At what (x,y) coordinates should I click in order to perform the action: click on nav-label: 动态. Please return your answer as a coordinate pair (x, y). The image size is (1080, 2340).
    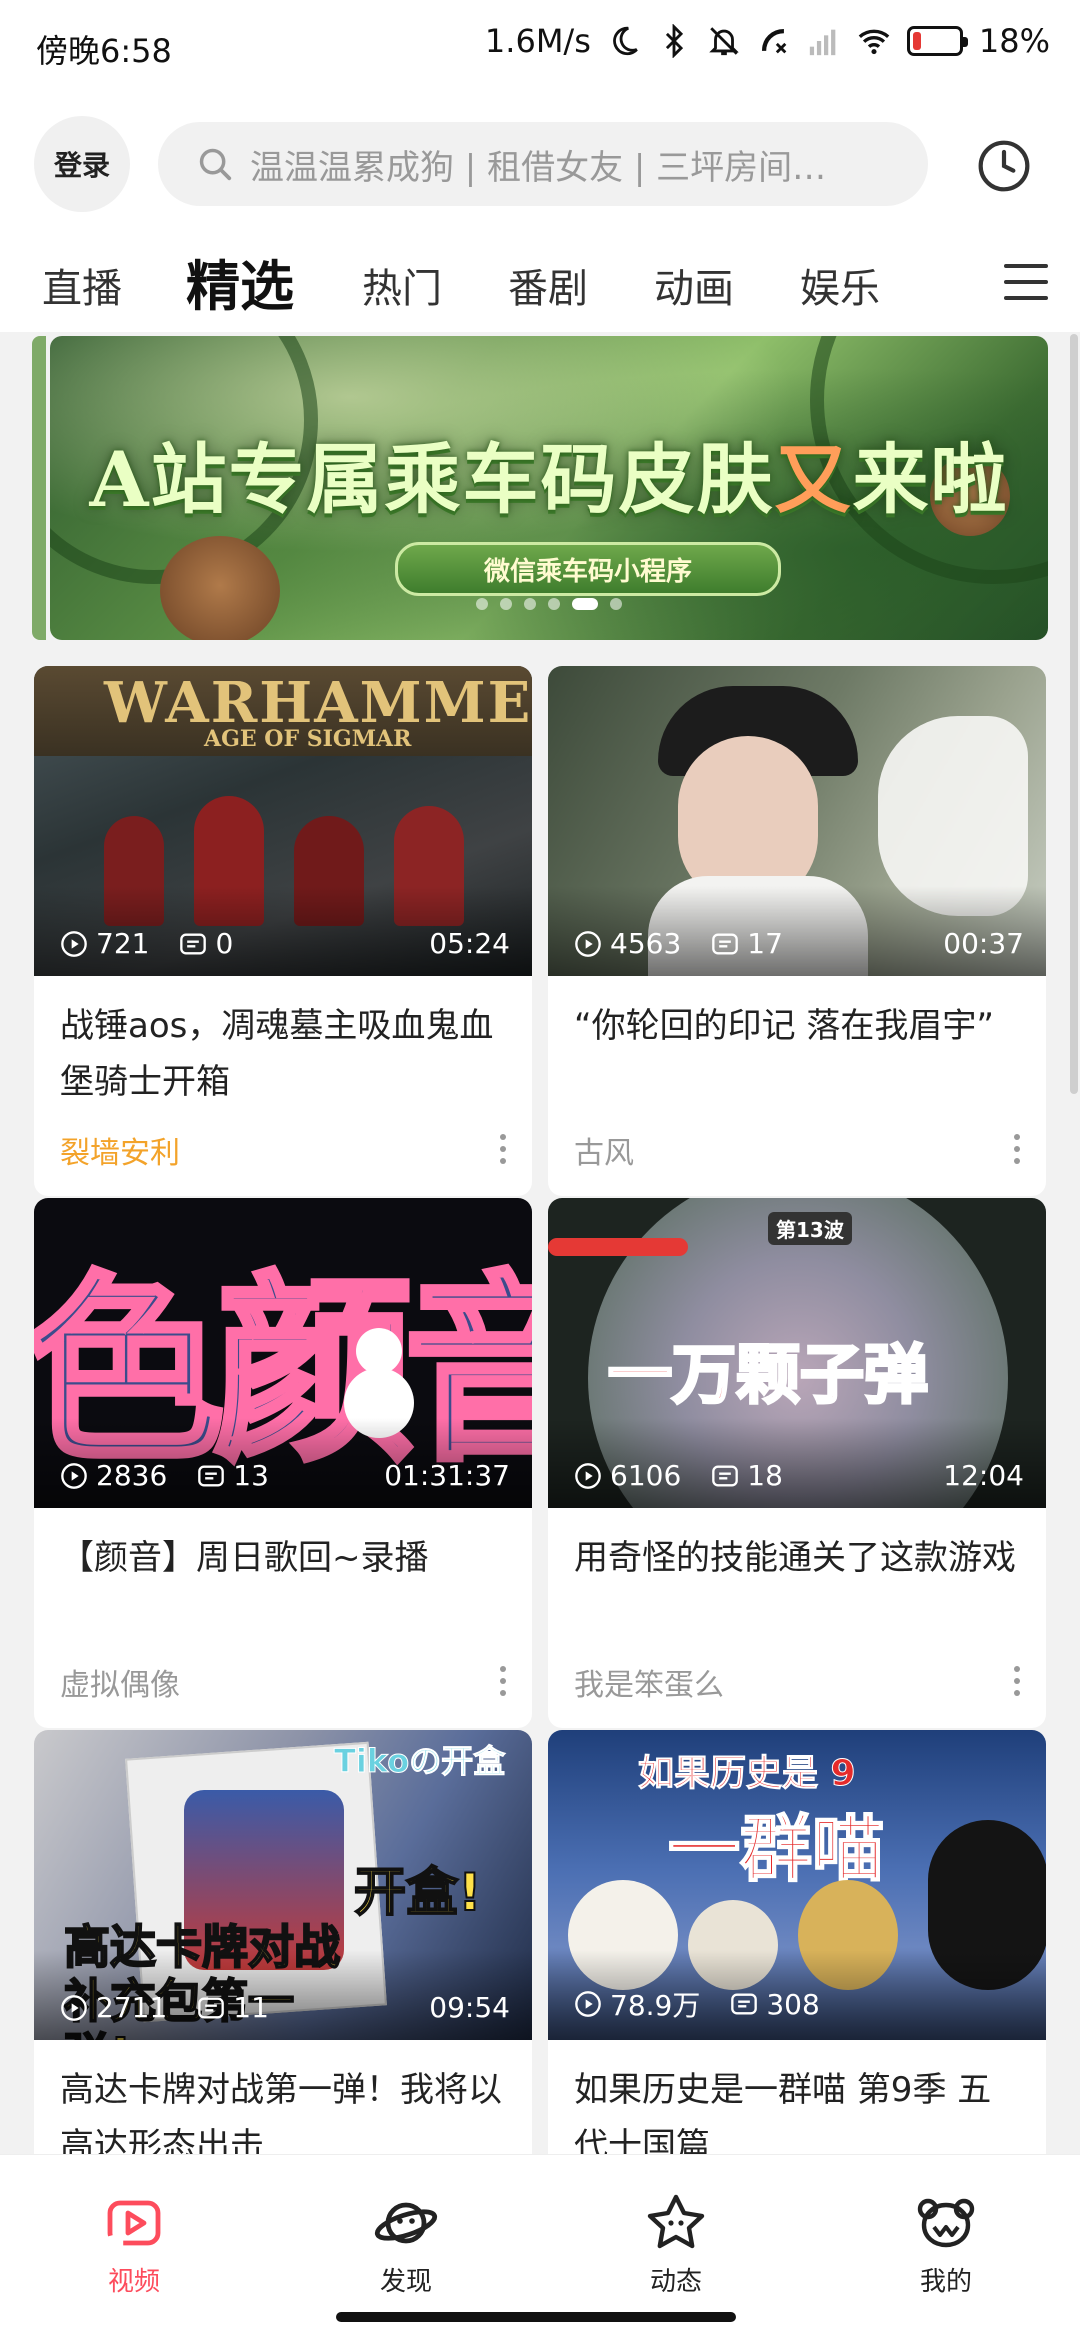
    Looking at the image, I should click on (675, 2282).